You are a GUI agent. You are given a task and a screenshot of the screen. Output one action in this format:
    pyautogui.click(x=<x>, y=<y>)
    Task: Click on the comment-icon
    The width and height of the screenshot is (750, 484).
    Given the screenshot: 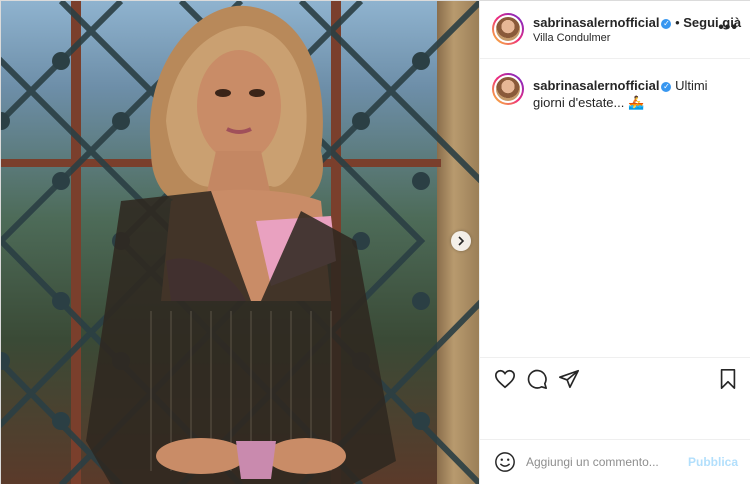 What is the action you would take?
    pyautogui.click(x=537, y=379)
    